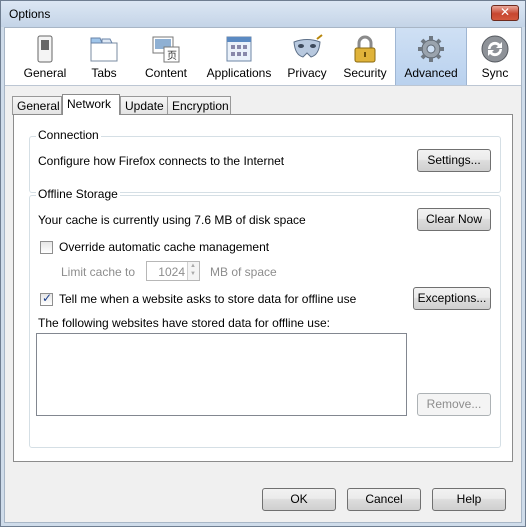 This screenshot has width=526, height=527. I want to click on window-title: Options, so click(30, 14).